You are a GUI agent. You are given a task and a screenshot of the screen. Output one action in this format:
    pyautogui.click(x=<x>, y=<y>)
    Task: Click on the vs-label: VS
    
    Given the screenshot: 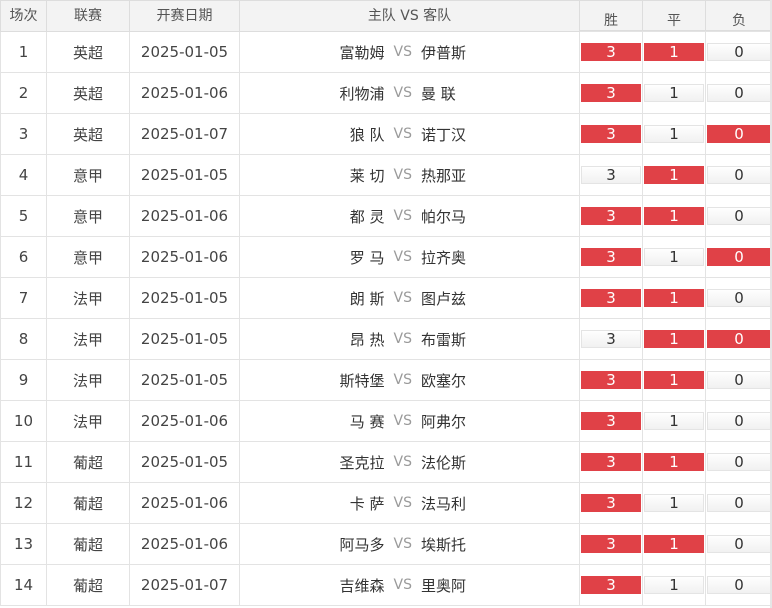 What is the action you would take?
    pyautogui.click(x=402, y=339)
    